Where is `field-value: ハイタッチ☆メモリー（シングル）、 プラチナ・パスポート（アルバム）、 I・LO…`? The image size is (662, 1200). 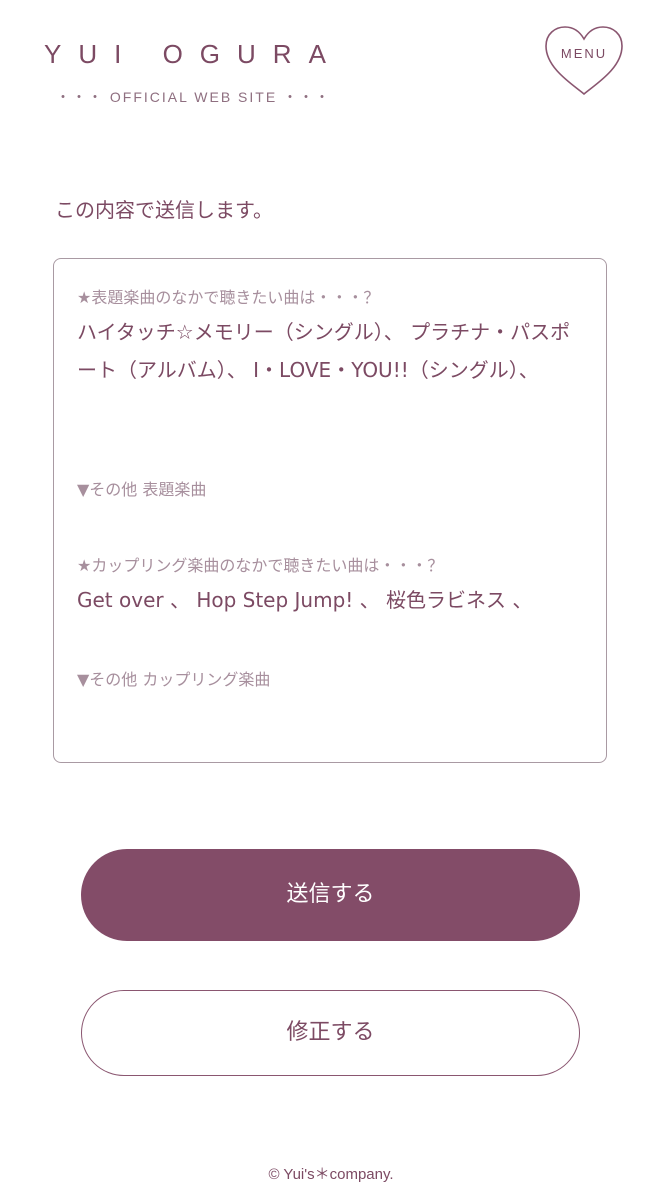 field-value: ハイタッチ☆メモリー（シングル）、 プラチナ・パスポート（アルバム）、 I・LO… is located at coordinates (324, 351).